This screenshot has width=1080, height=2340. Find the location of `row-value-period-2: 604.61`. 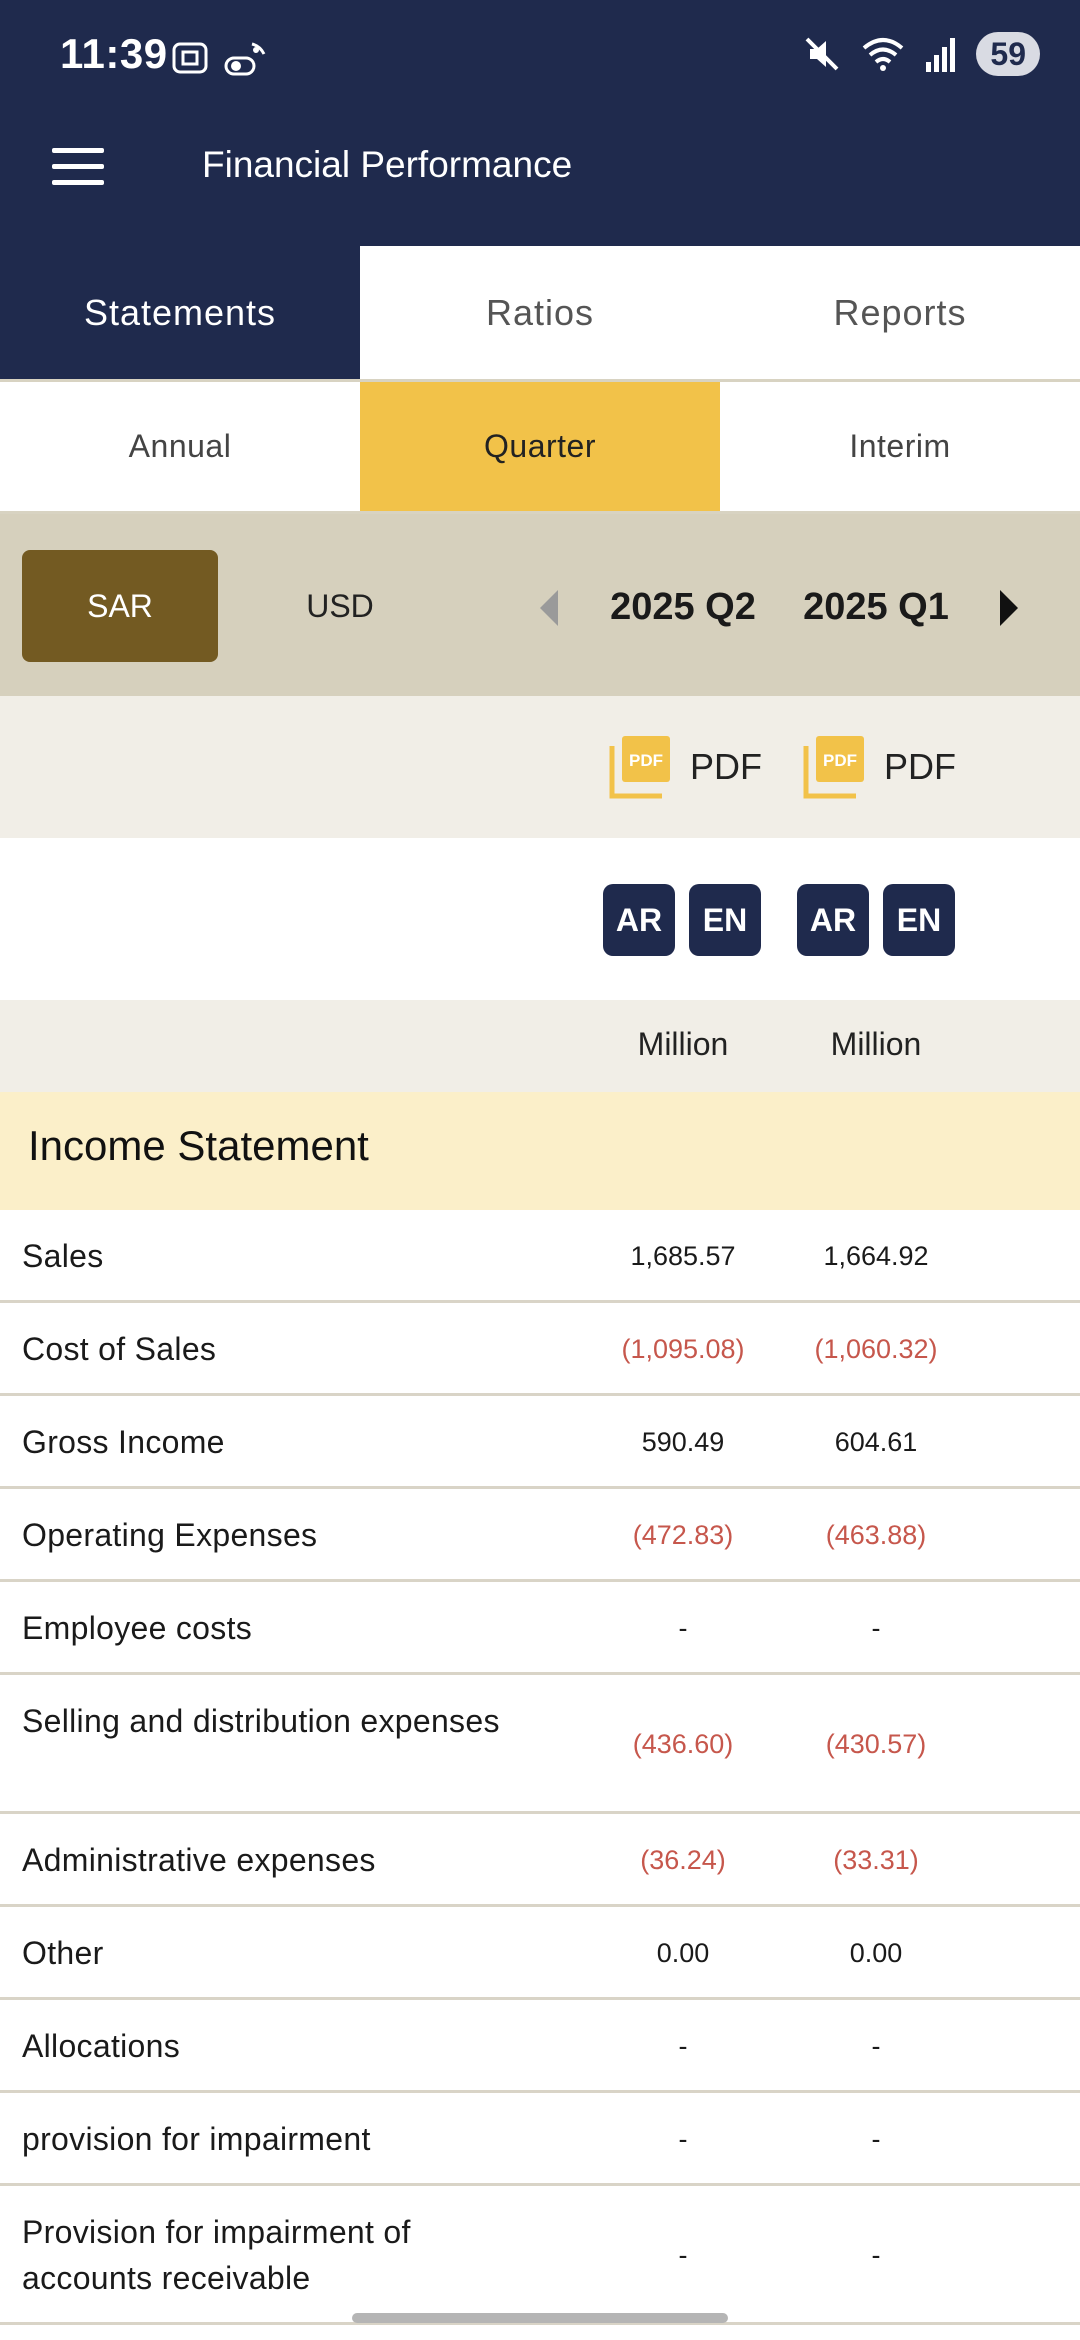

row-value-period-2: 604.61 is located at coordinates (876, 1441).